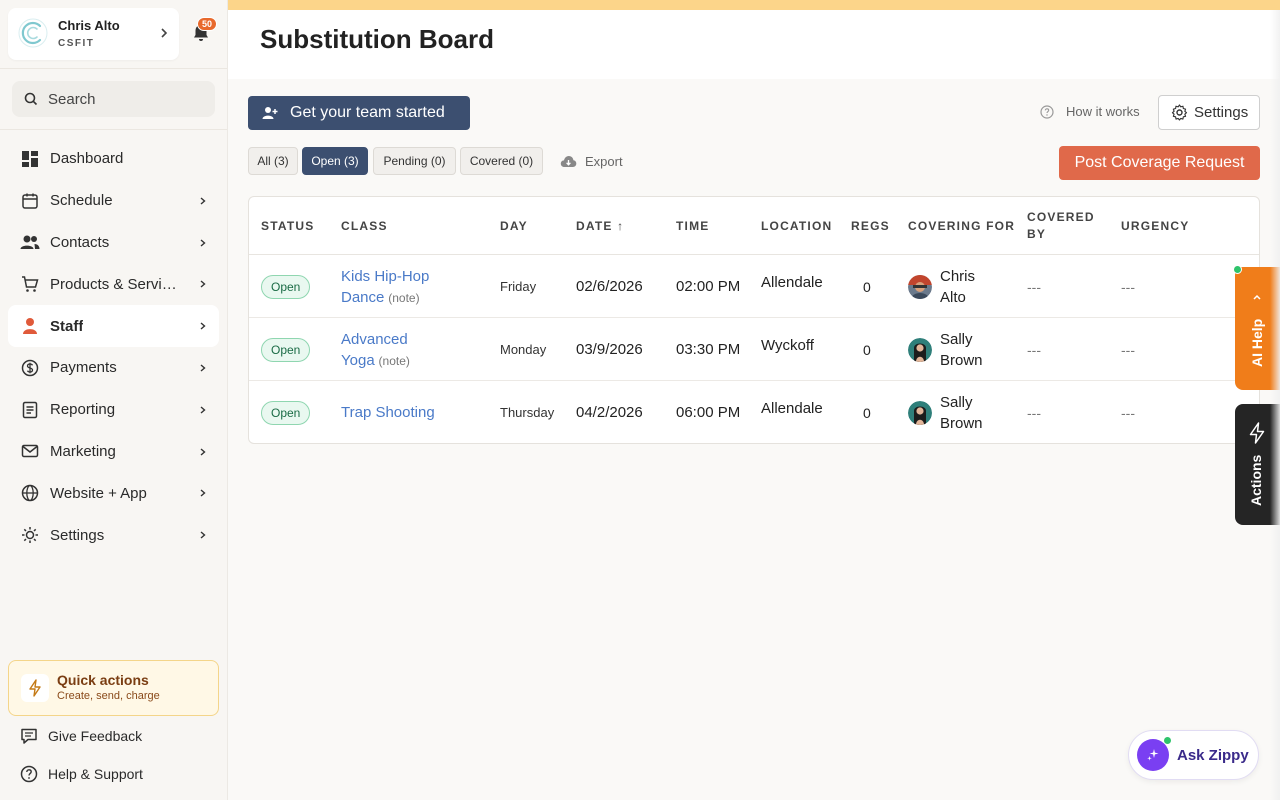 The width and height of the screenshot is (1280, 800). I want to click on col-header-status: STATUS, so click(287, 225).